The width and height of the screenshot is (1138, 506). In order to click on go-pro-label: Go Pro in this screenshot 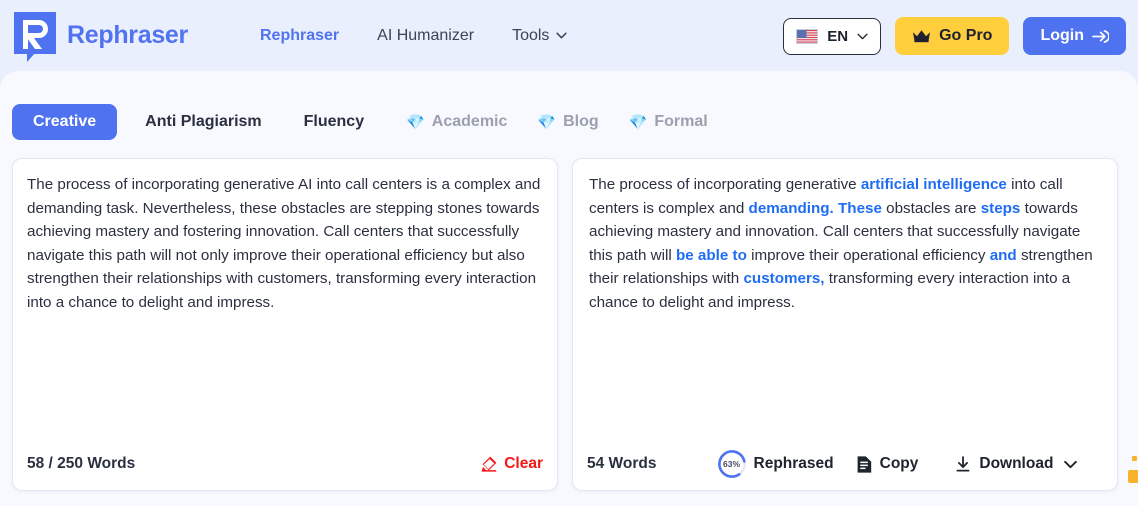, I will do `click(966, 35)`.